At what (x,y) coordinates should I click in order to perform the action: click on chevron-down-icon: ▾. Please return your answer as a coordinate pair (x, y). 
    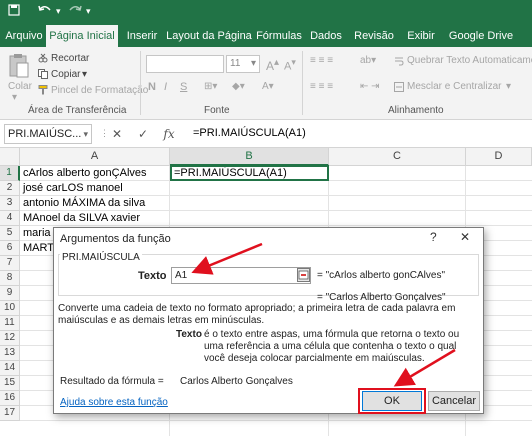
    Looking at the image, I should click on (85, 134).